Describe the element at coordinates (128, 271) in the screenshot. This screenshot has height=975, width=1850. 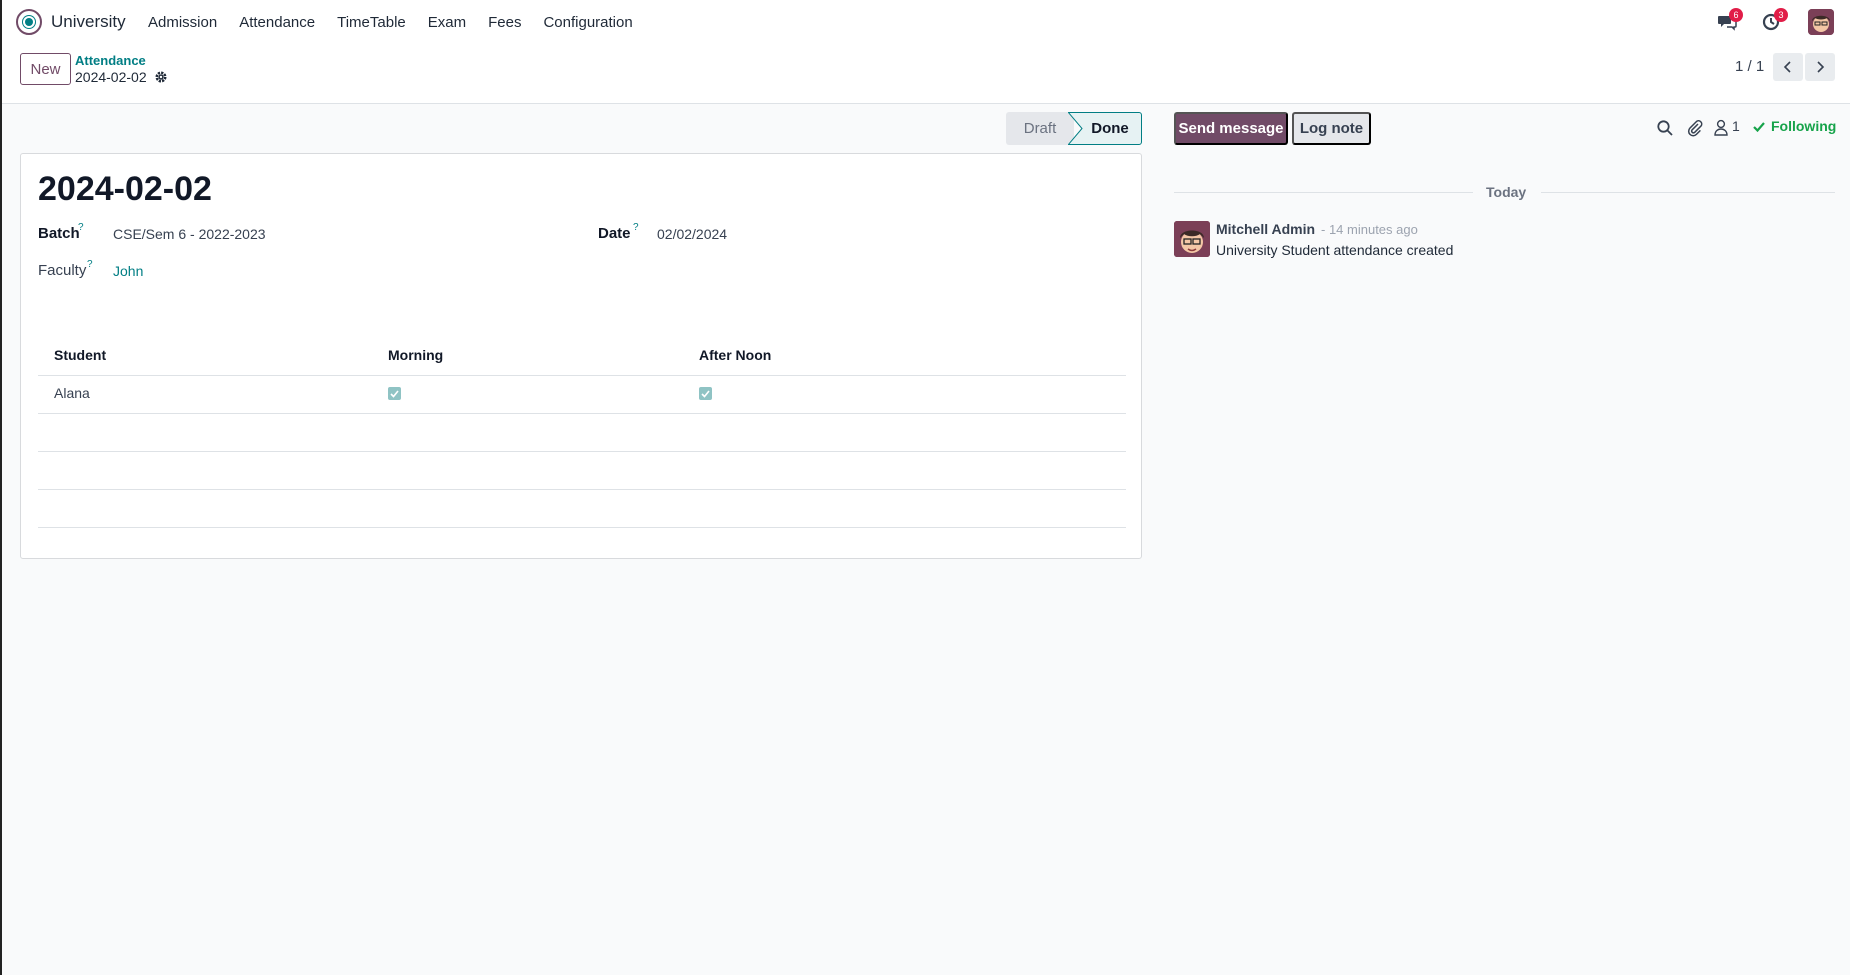
I see `faculty-value-link: John` at that location.